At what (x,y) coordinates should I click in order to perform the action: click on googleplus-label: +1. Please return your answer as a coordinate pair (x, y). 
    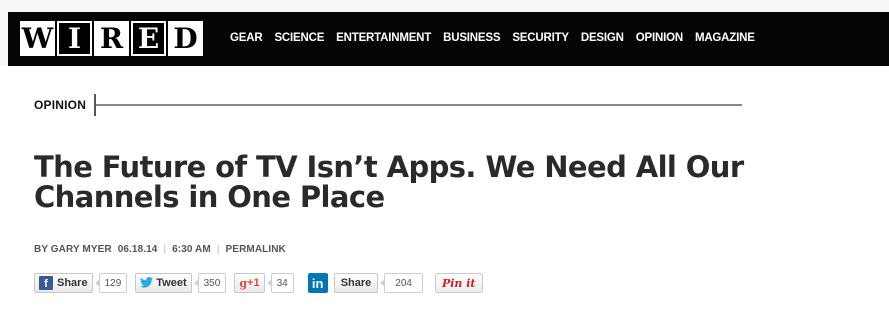
    Looking at the image, I should click on (253, 283).